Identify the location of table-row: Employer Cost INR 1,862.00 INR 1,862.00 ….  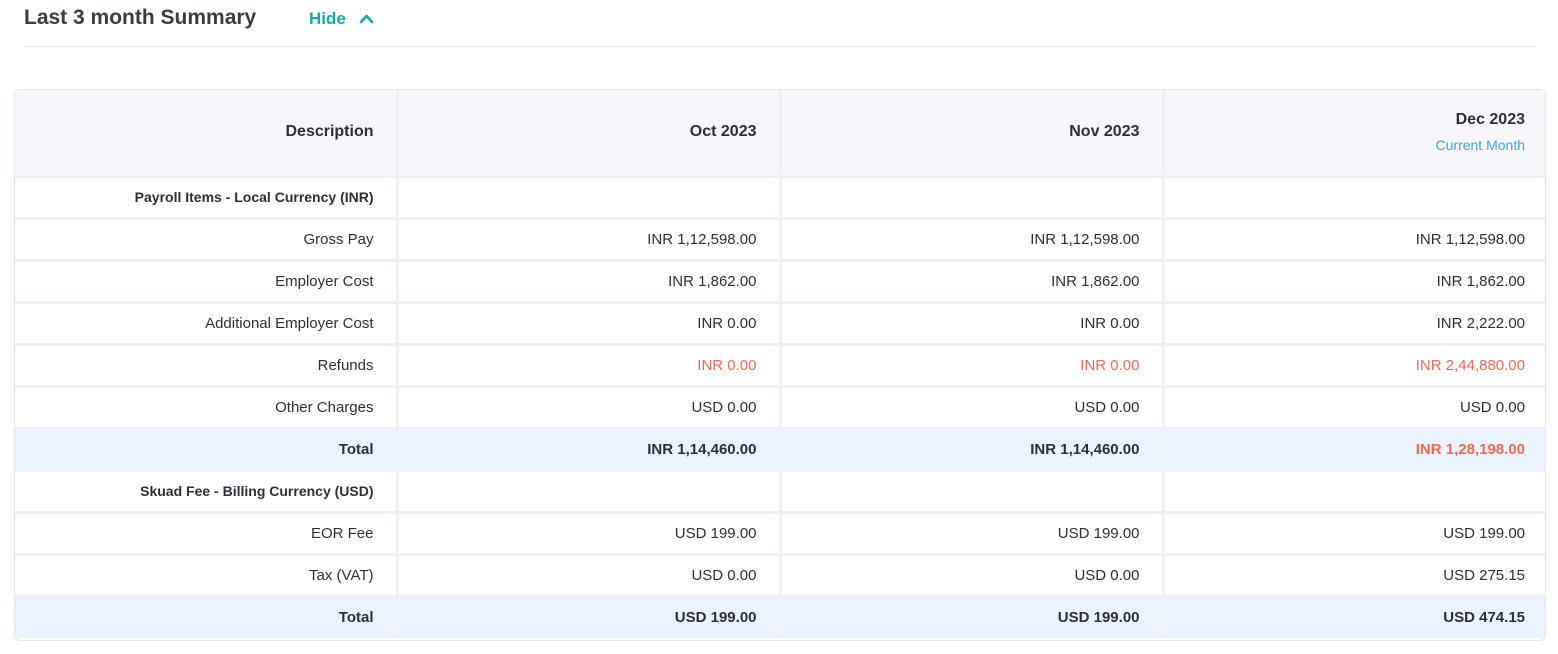
(780, 282).